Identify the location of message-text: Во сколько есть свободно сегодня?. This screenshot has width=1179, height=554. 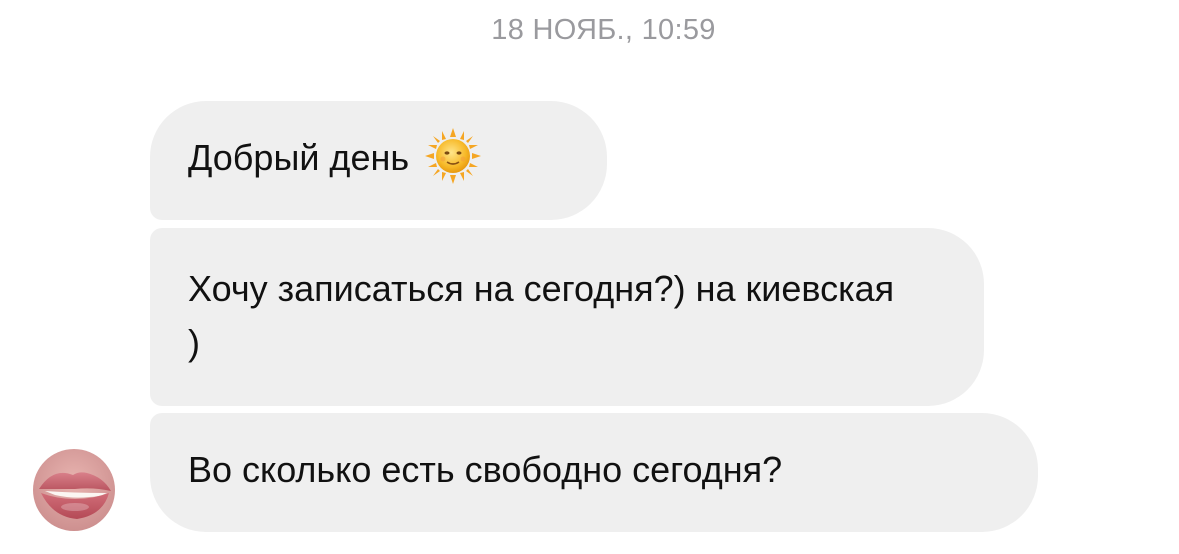
(485, 469).